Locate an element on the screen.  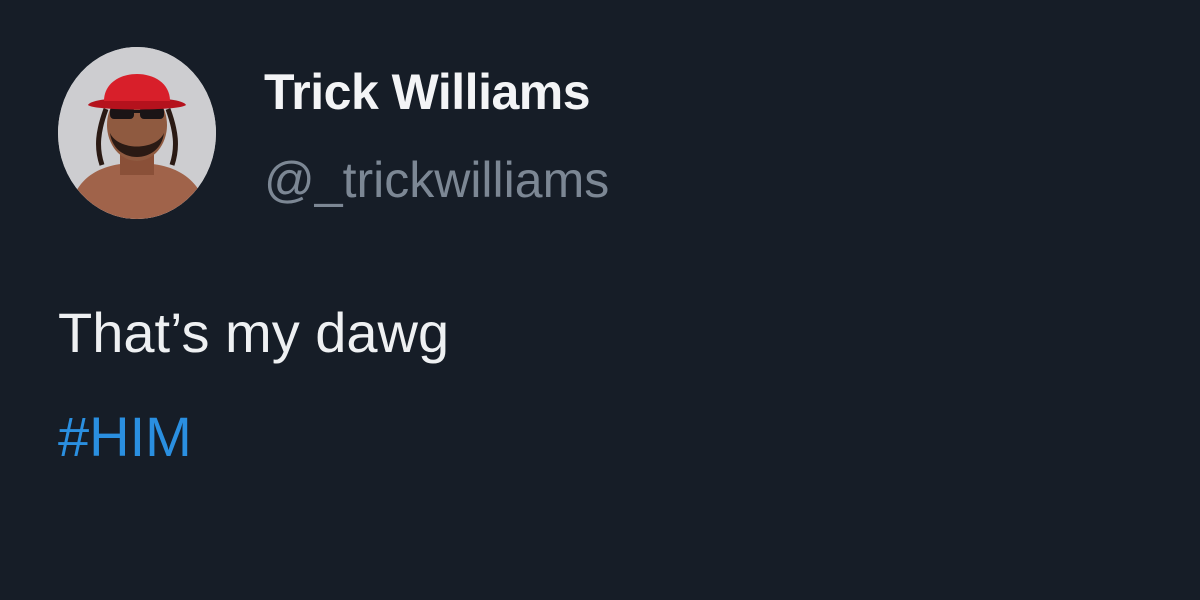
tweet-text: That’s my dawg is located at coordinates (254, 332).